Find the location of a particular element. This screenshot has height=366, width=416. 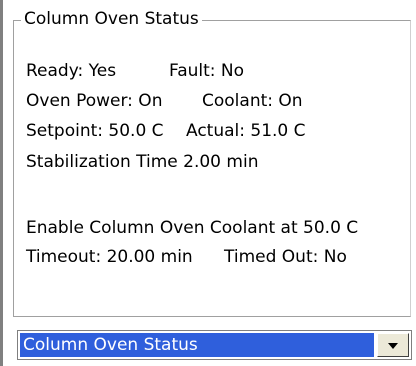

timeout-value: Timeout: 20.00 min is located at coordinates (109, 257).